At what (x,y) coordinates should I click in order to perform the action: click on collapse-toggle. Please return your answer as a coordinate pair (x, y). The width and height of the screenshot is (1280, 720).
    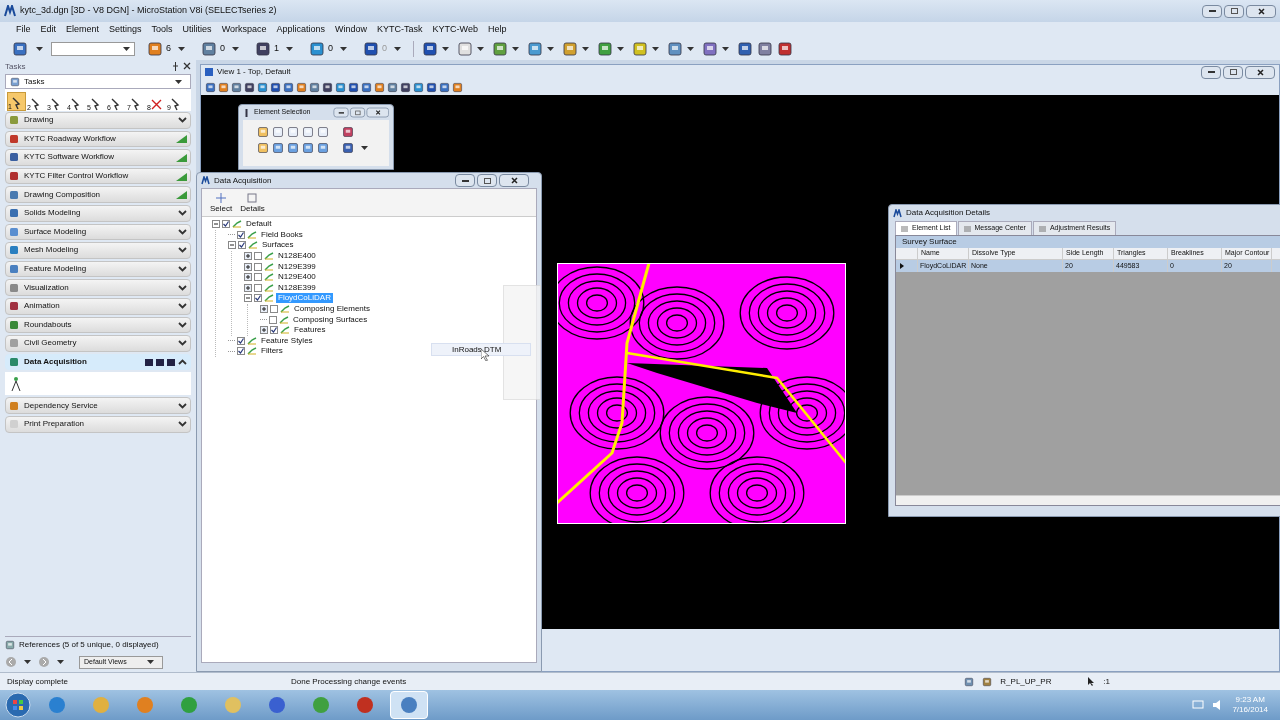
    Looking at the image, I should click on (248, 298).